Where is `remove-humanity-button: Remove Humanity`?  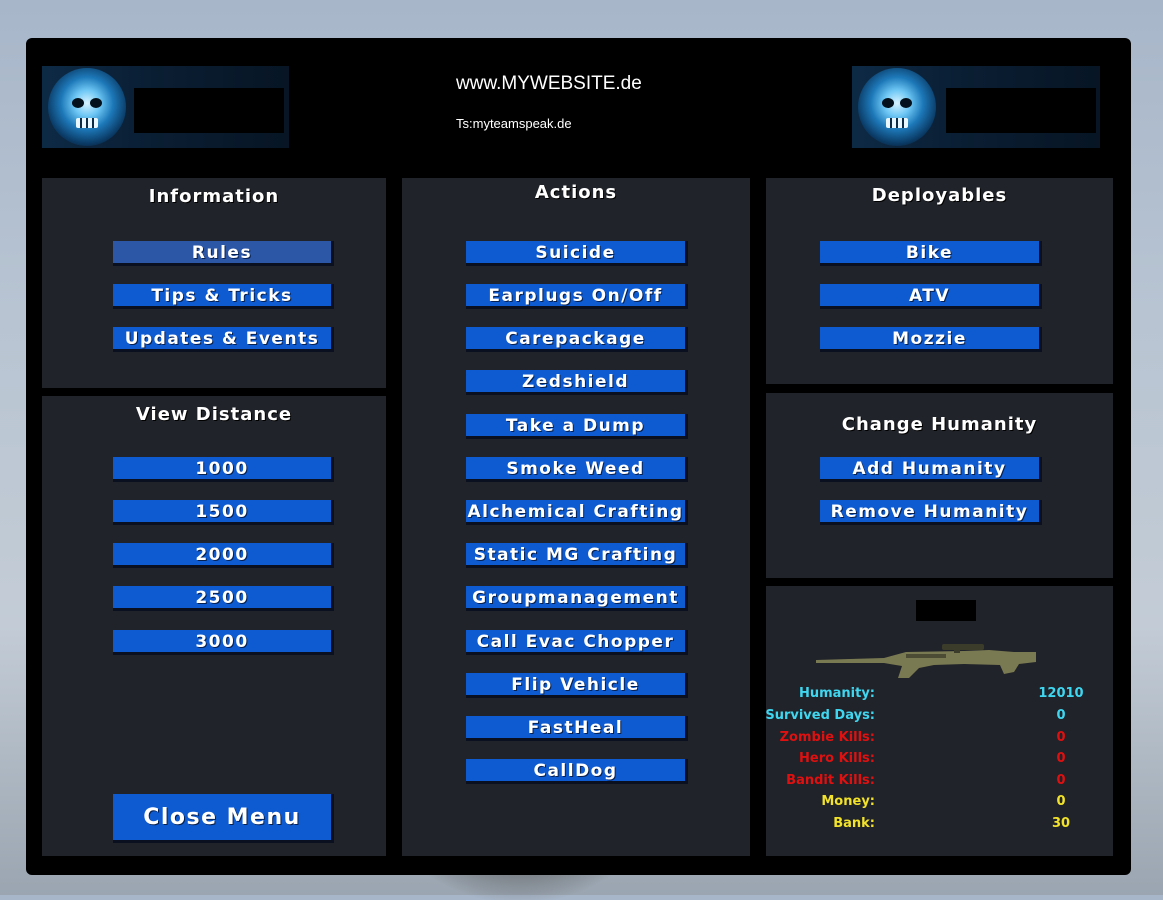 remove-humanity-button: Remove Humanity is located at coordinates (931, 512).